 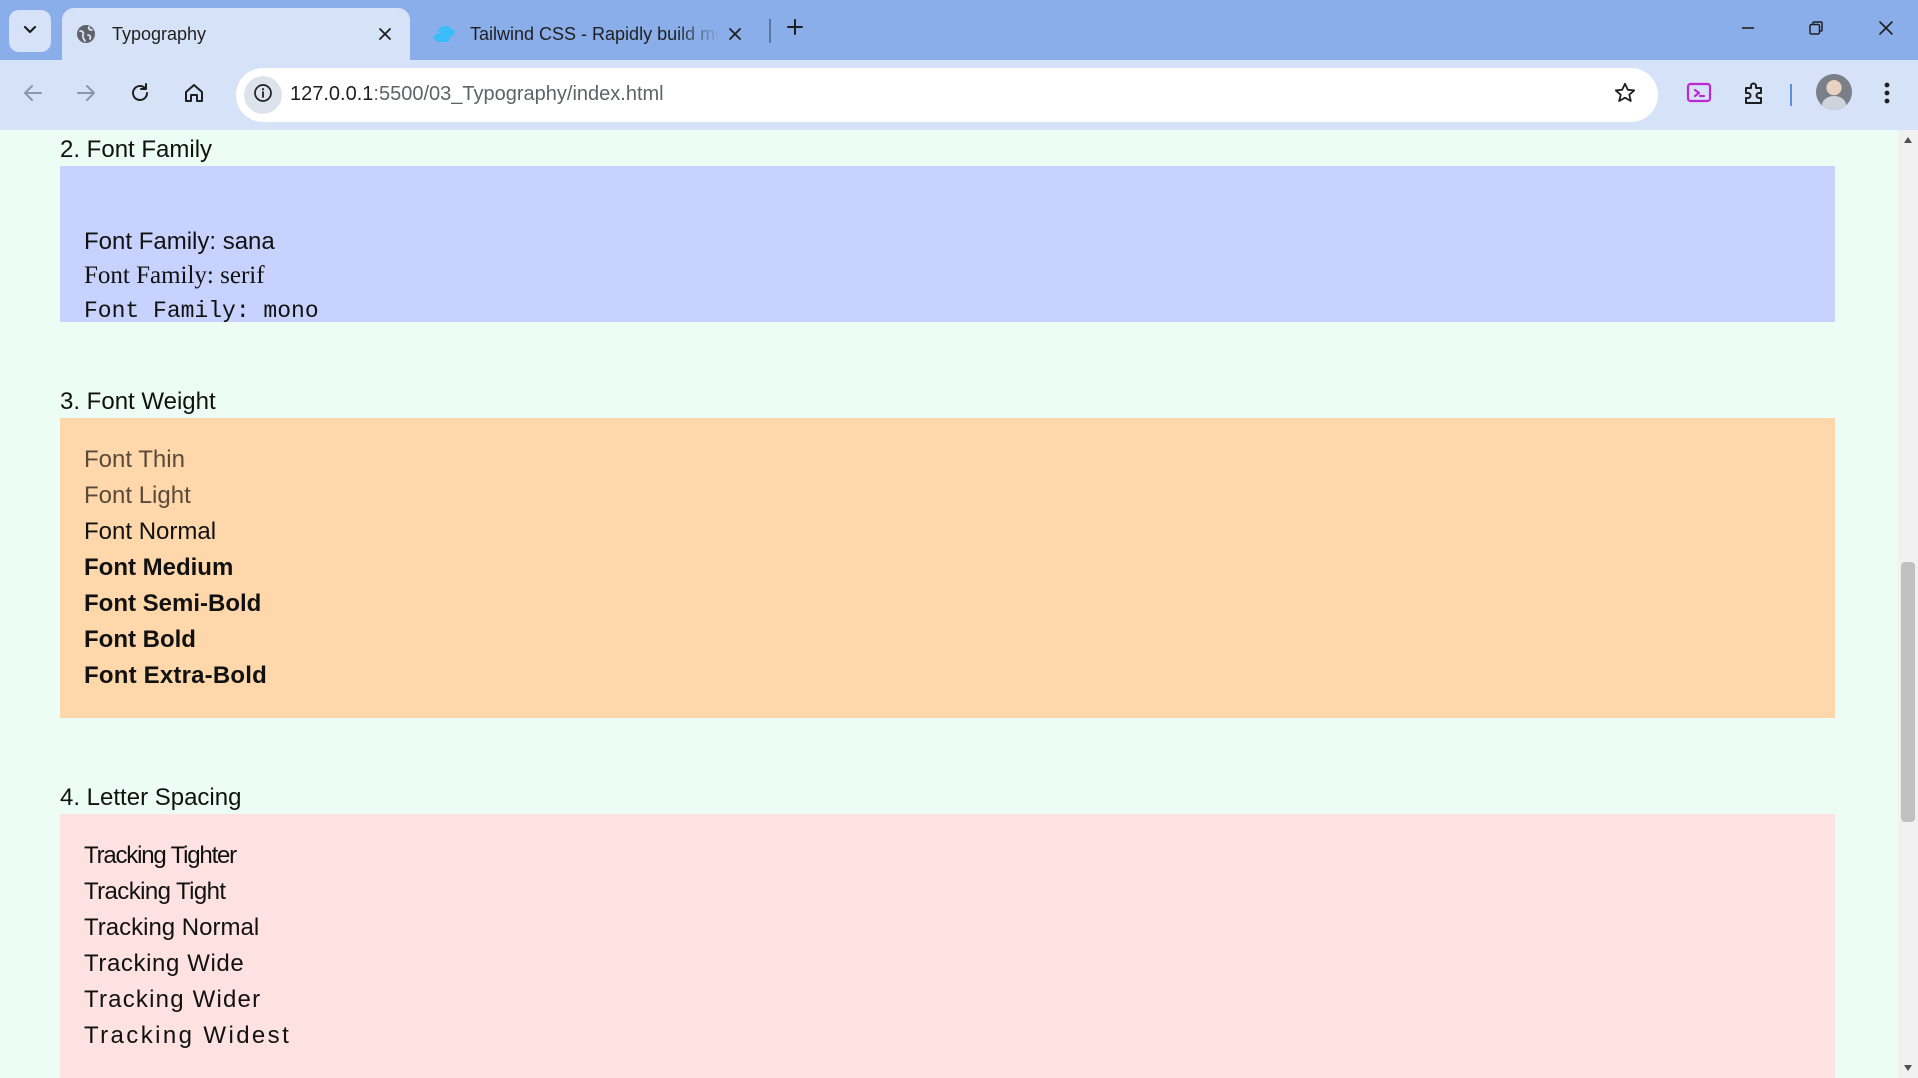 I want to click on home-icon, so click(x=194, y=95).